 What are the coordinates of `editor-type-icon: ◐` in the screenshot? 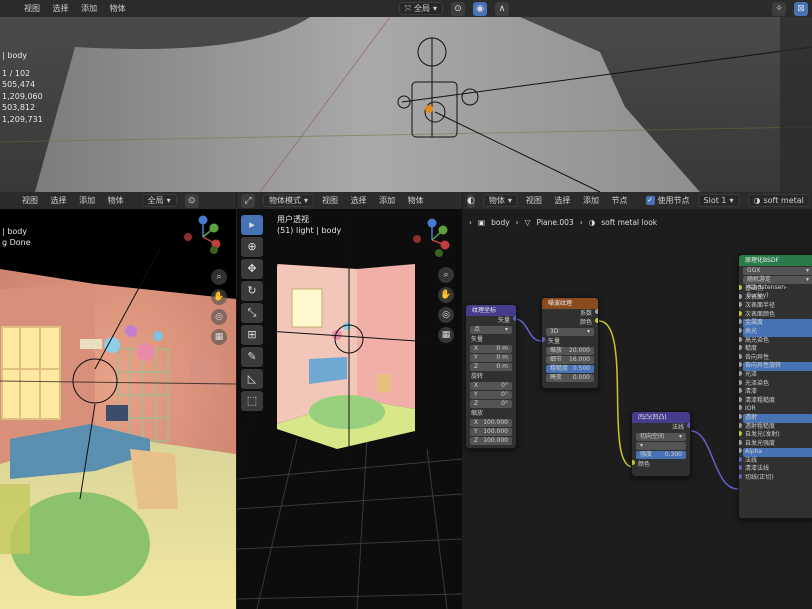 It's located at (471, 200).